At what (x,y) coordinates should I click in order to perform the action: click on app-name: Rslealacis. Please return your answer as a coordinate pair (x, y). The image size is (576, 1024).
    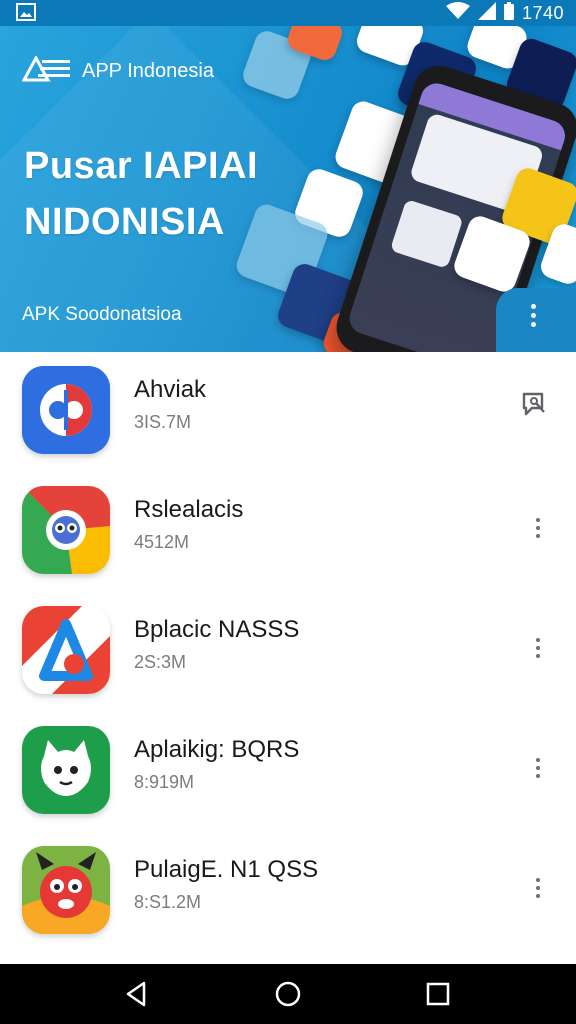
    Looking at the image, I should click on (189, 509).